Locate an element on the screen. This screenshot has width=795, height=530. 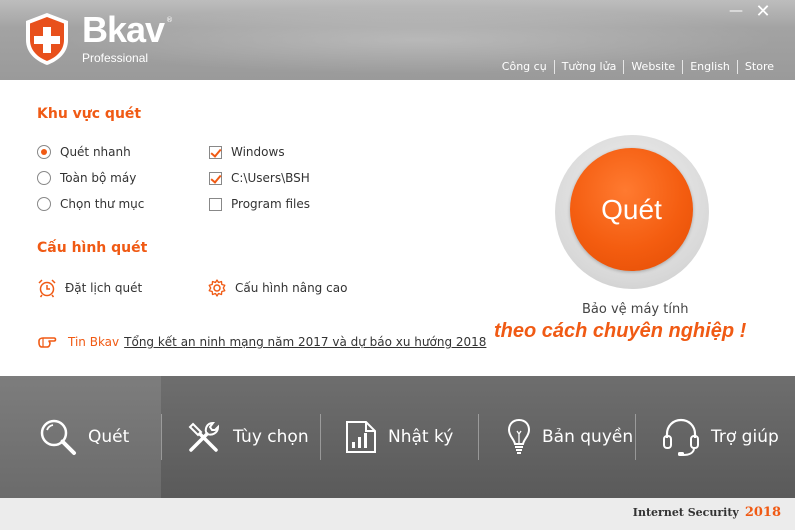
checkbox-windows: Windows is located at coordinates (247, 152).